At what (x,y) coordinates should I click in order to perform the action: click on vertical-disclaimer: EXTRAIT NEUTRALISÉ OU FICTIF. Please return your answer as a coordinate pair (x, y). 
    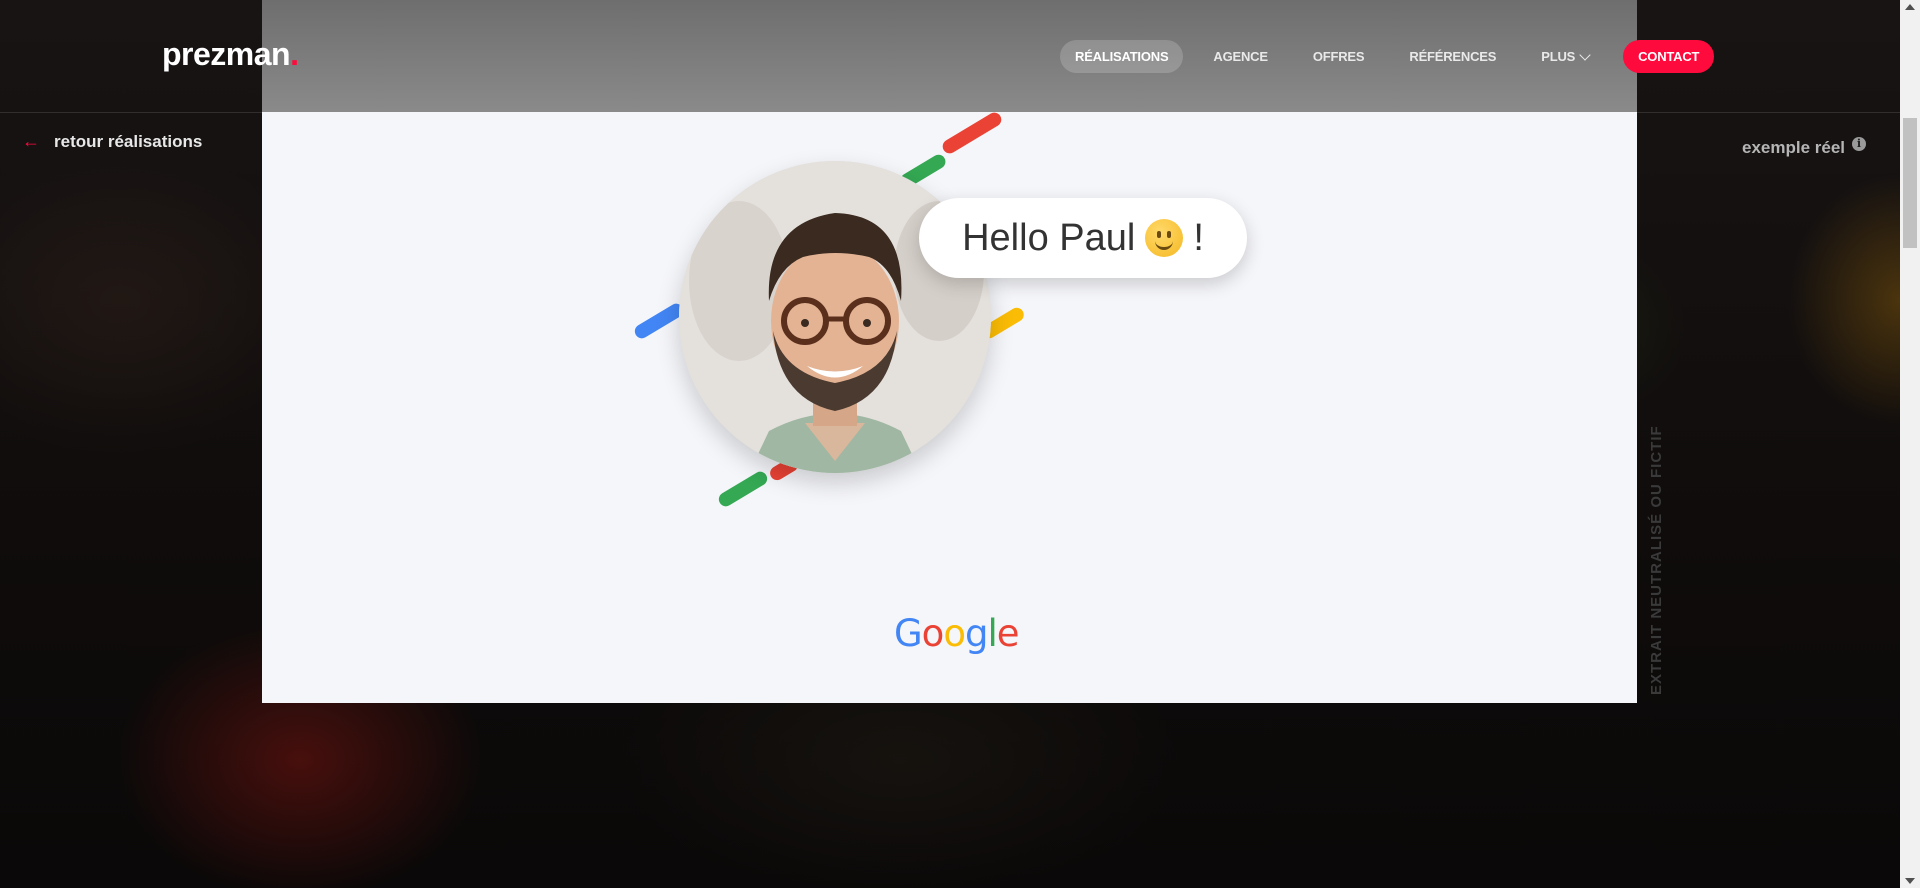
    Looking at the image, I should click on (1656, 560).